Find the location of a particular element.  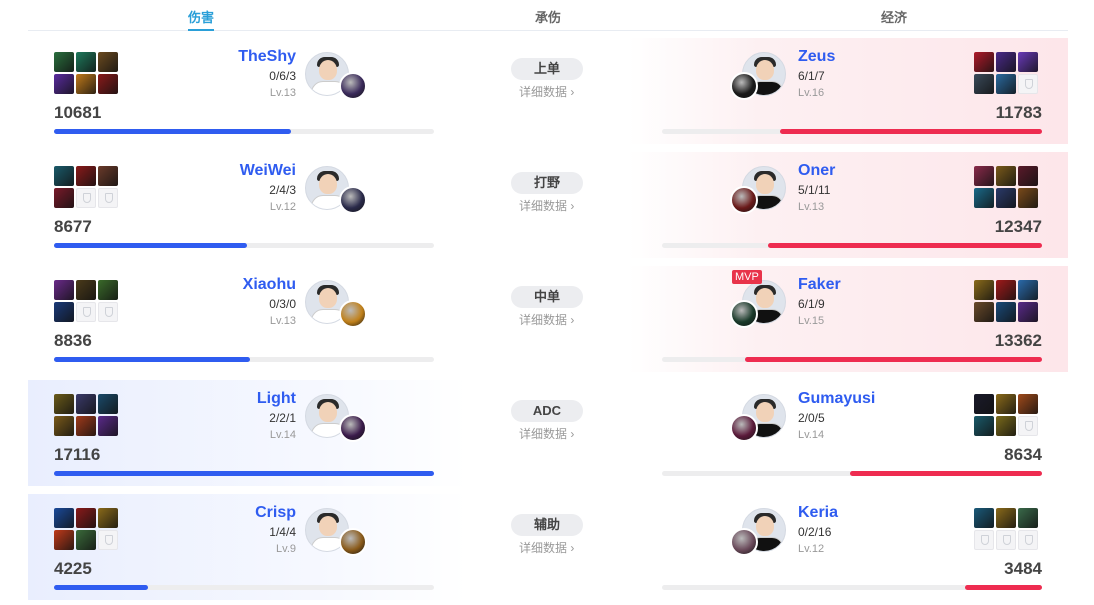

tab-gold: 经济 is located at coordinates (894, 16).